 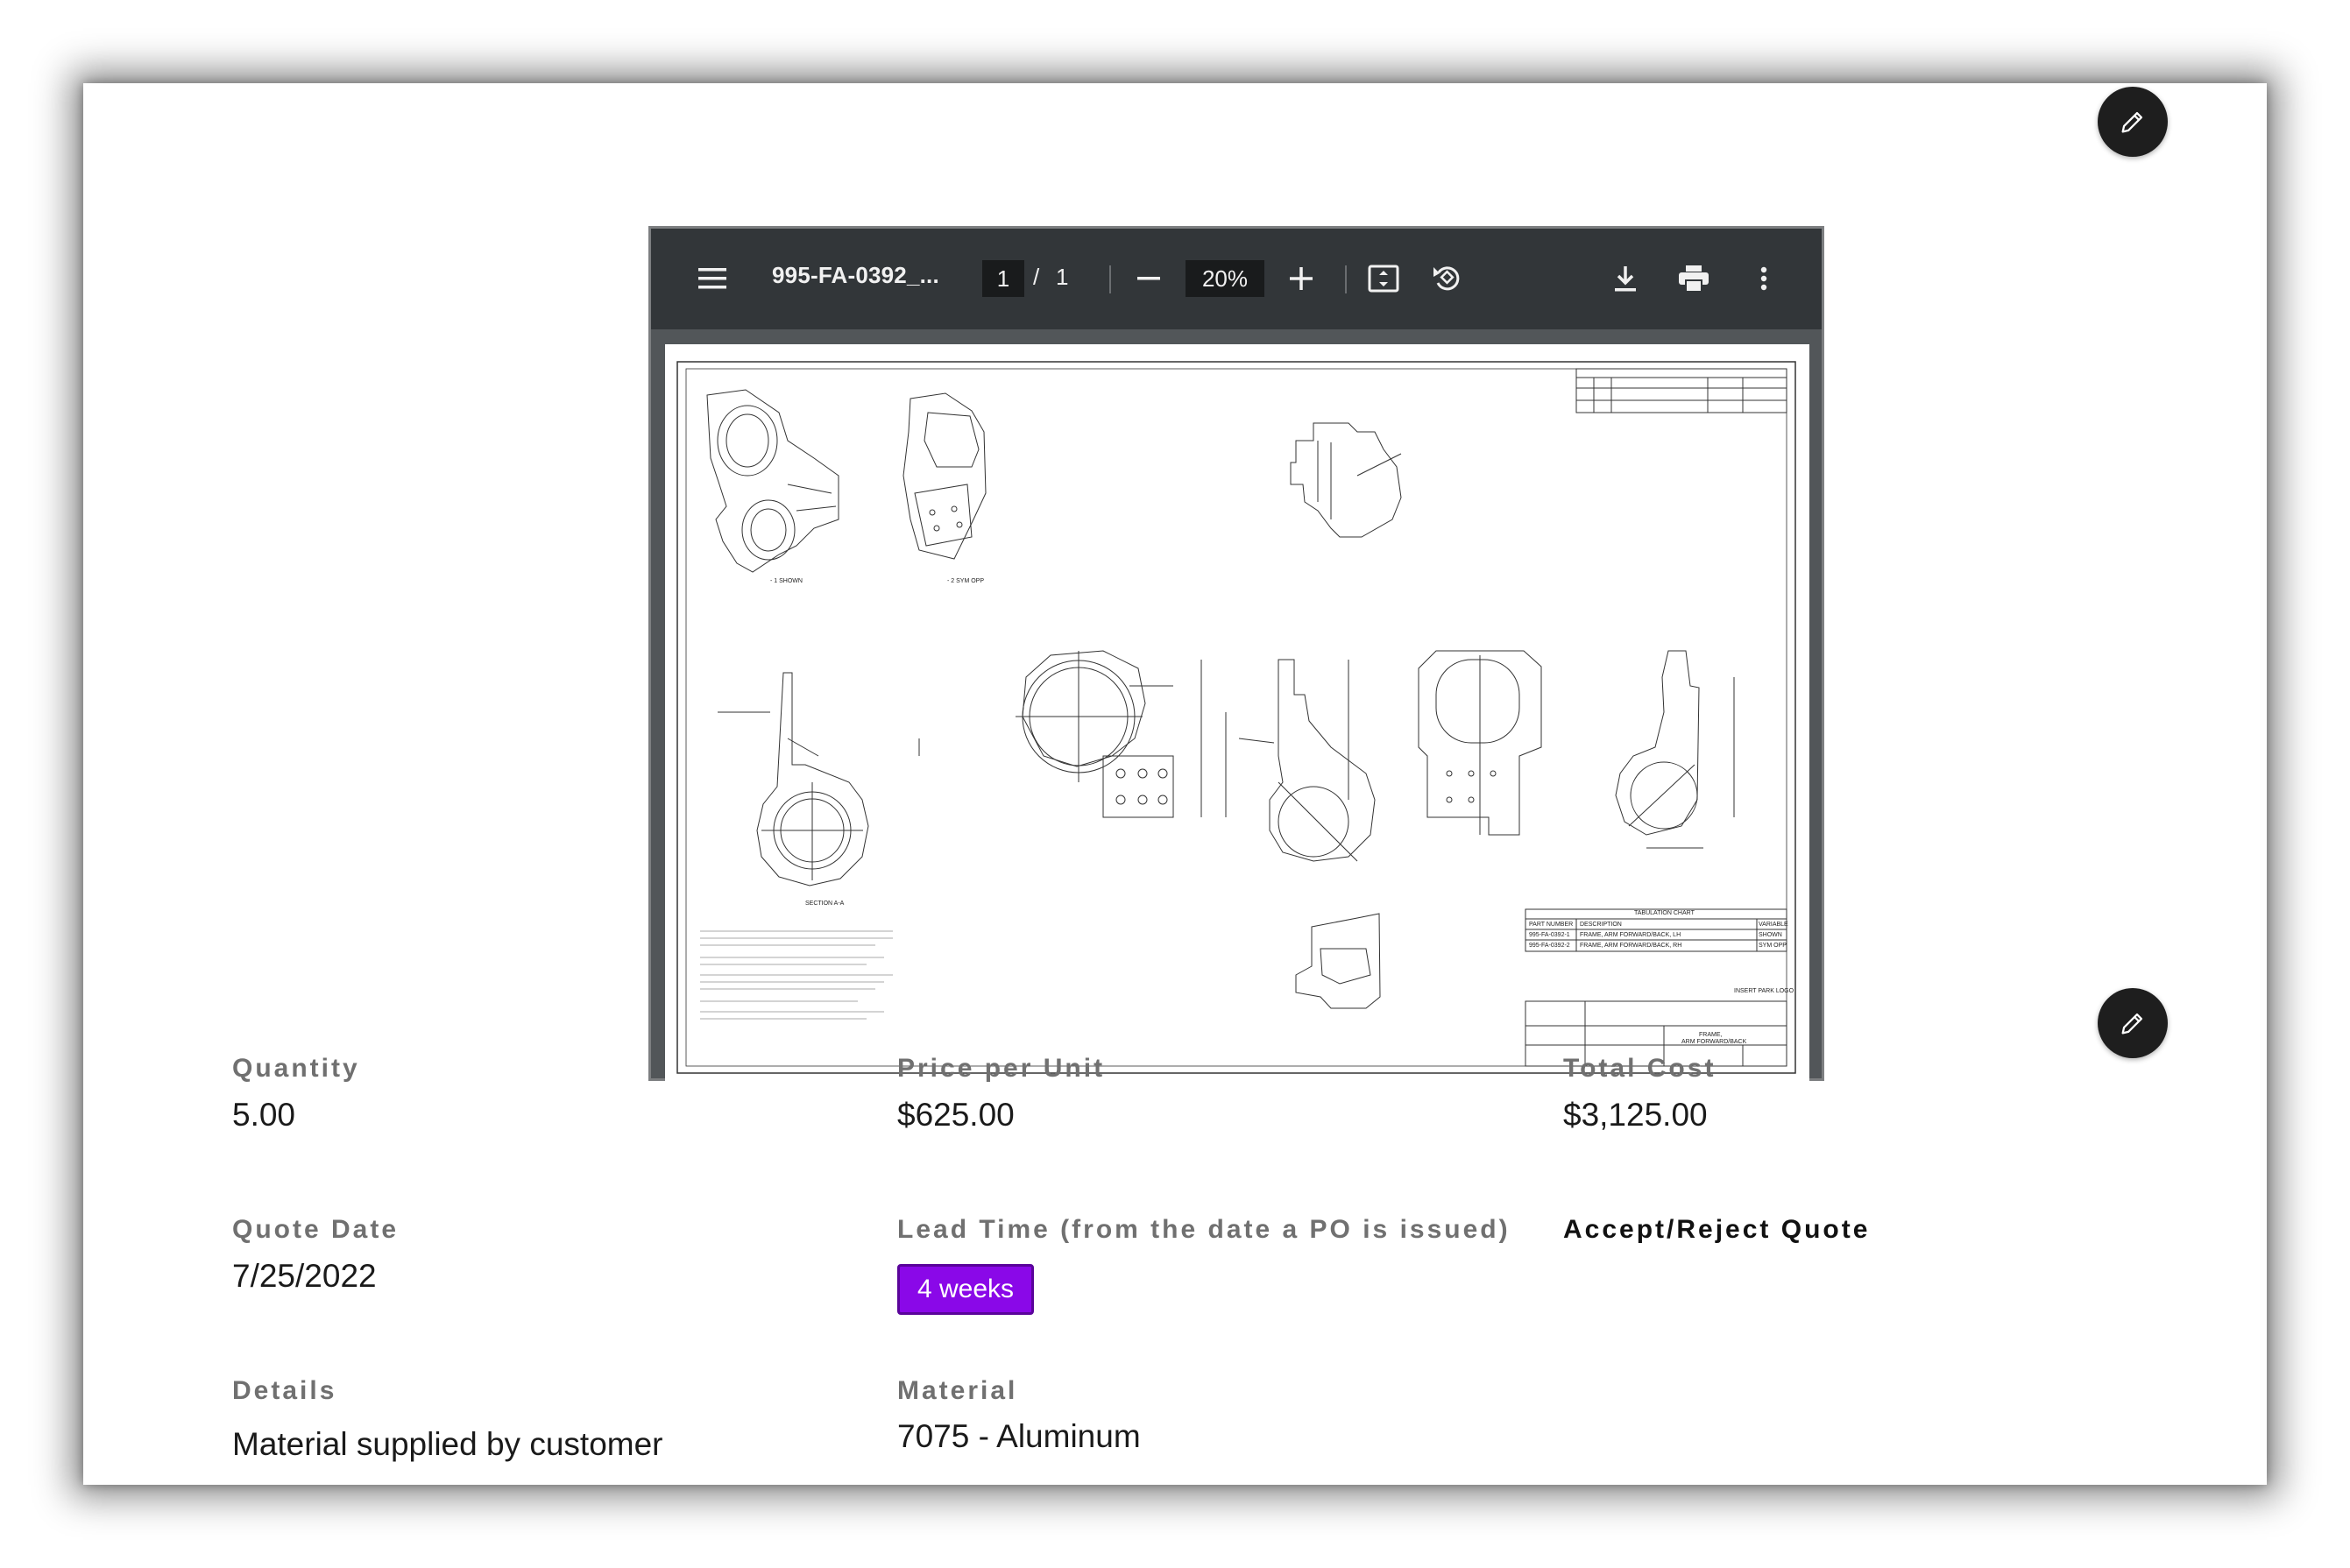 What do you see at coordinates (1225, 278) in the screenshot?
I see `zoom-level-input: 20%` at bounding box center [1225, 278].